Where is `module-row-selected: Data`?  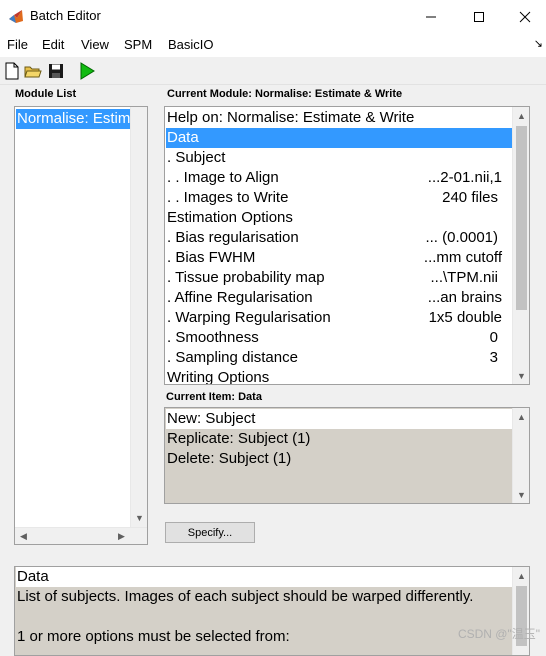
module-row-selected: Data is located at coordinates (339, 138).